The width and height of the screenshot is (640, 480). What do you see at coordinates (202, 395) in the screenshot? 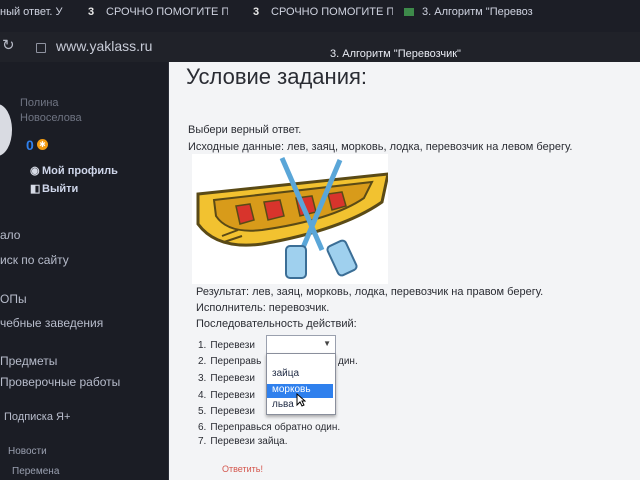
I see `step-4-num: 4.` at bounding box center [202, 395].